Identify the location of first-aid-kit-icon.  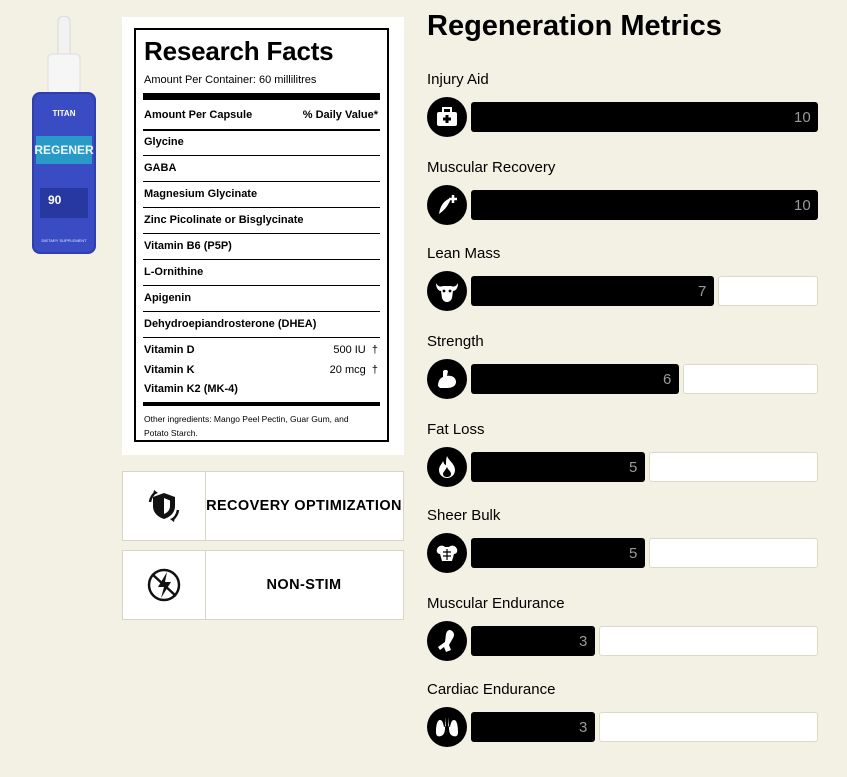
(447, 117).